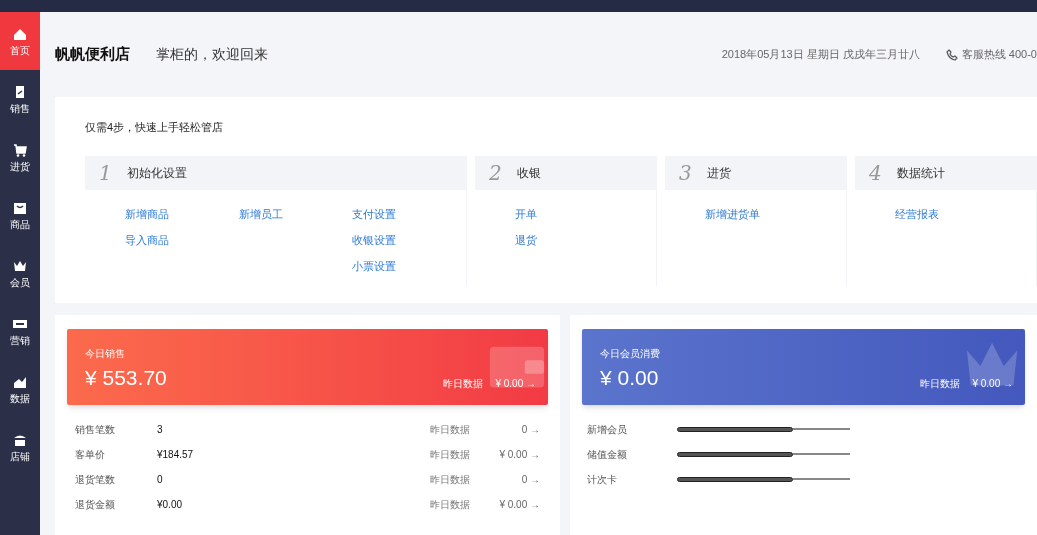  I want to click on sidebar-item: 会员, so click(20, 273).